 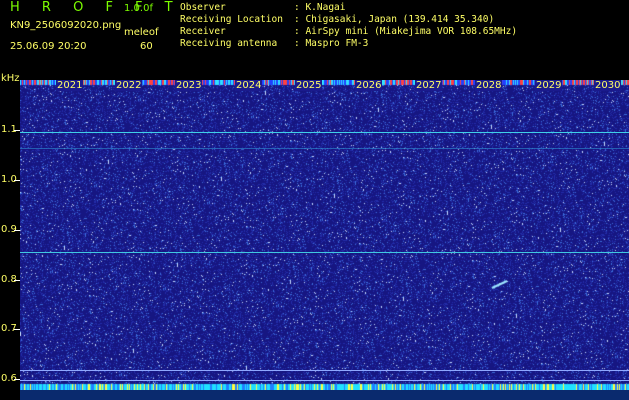 I want to click on x-tick-label: 2026, so click(x=369, y=85).